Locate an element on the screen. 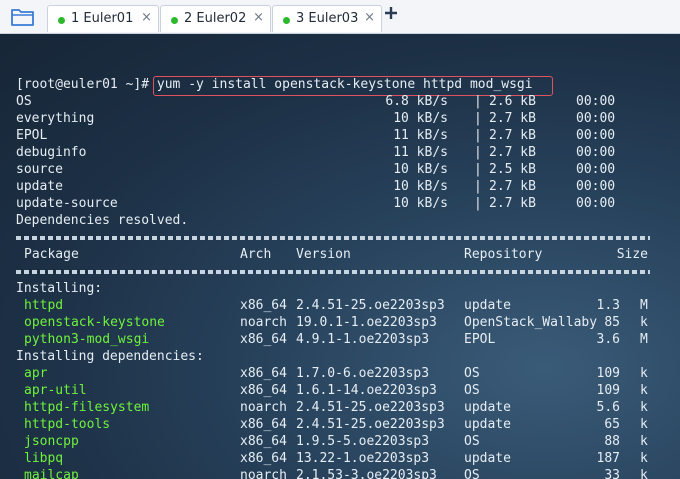 Image resolution: width=680 pixels, height=479 pixels. repo-name: update-source is located at coordinates (67, 203).